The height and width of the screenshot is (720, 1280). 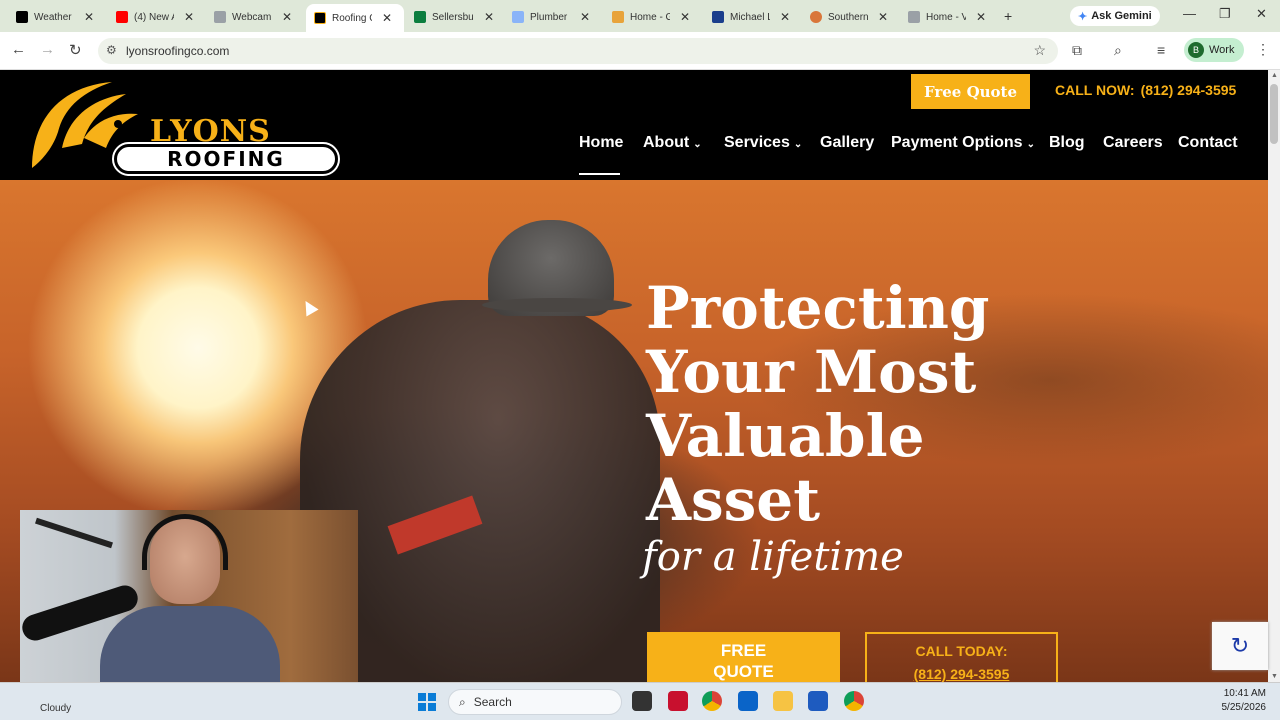 What do you see at coordinates (1196, 50) in the screenshot?
I see `avatar: B` at bounding box center [1196, 50].